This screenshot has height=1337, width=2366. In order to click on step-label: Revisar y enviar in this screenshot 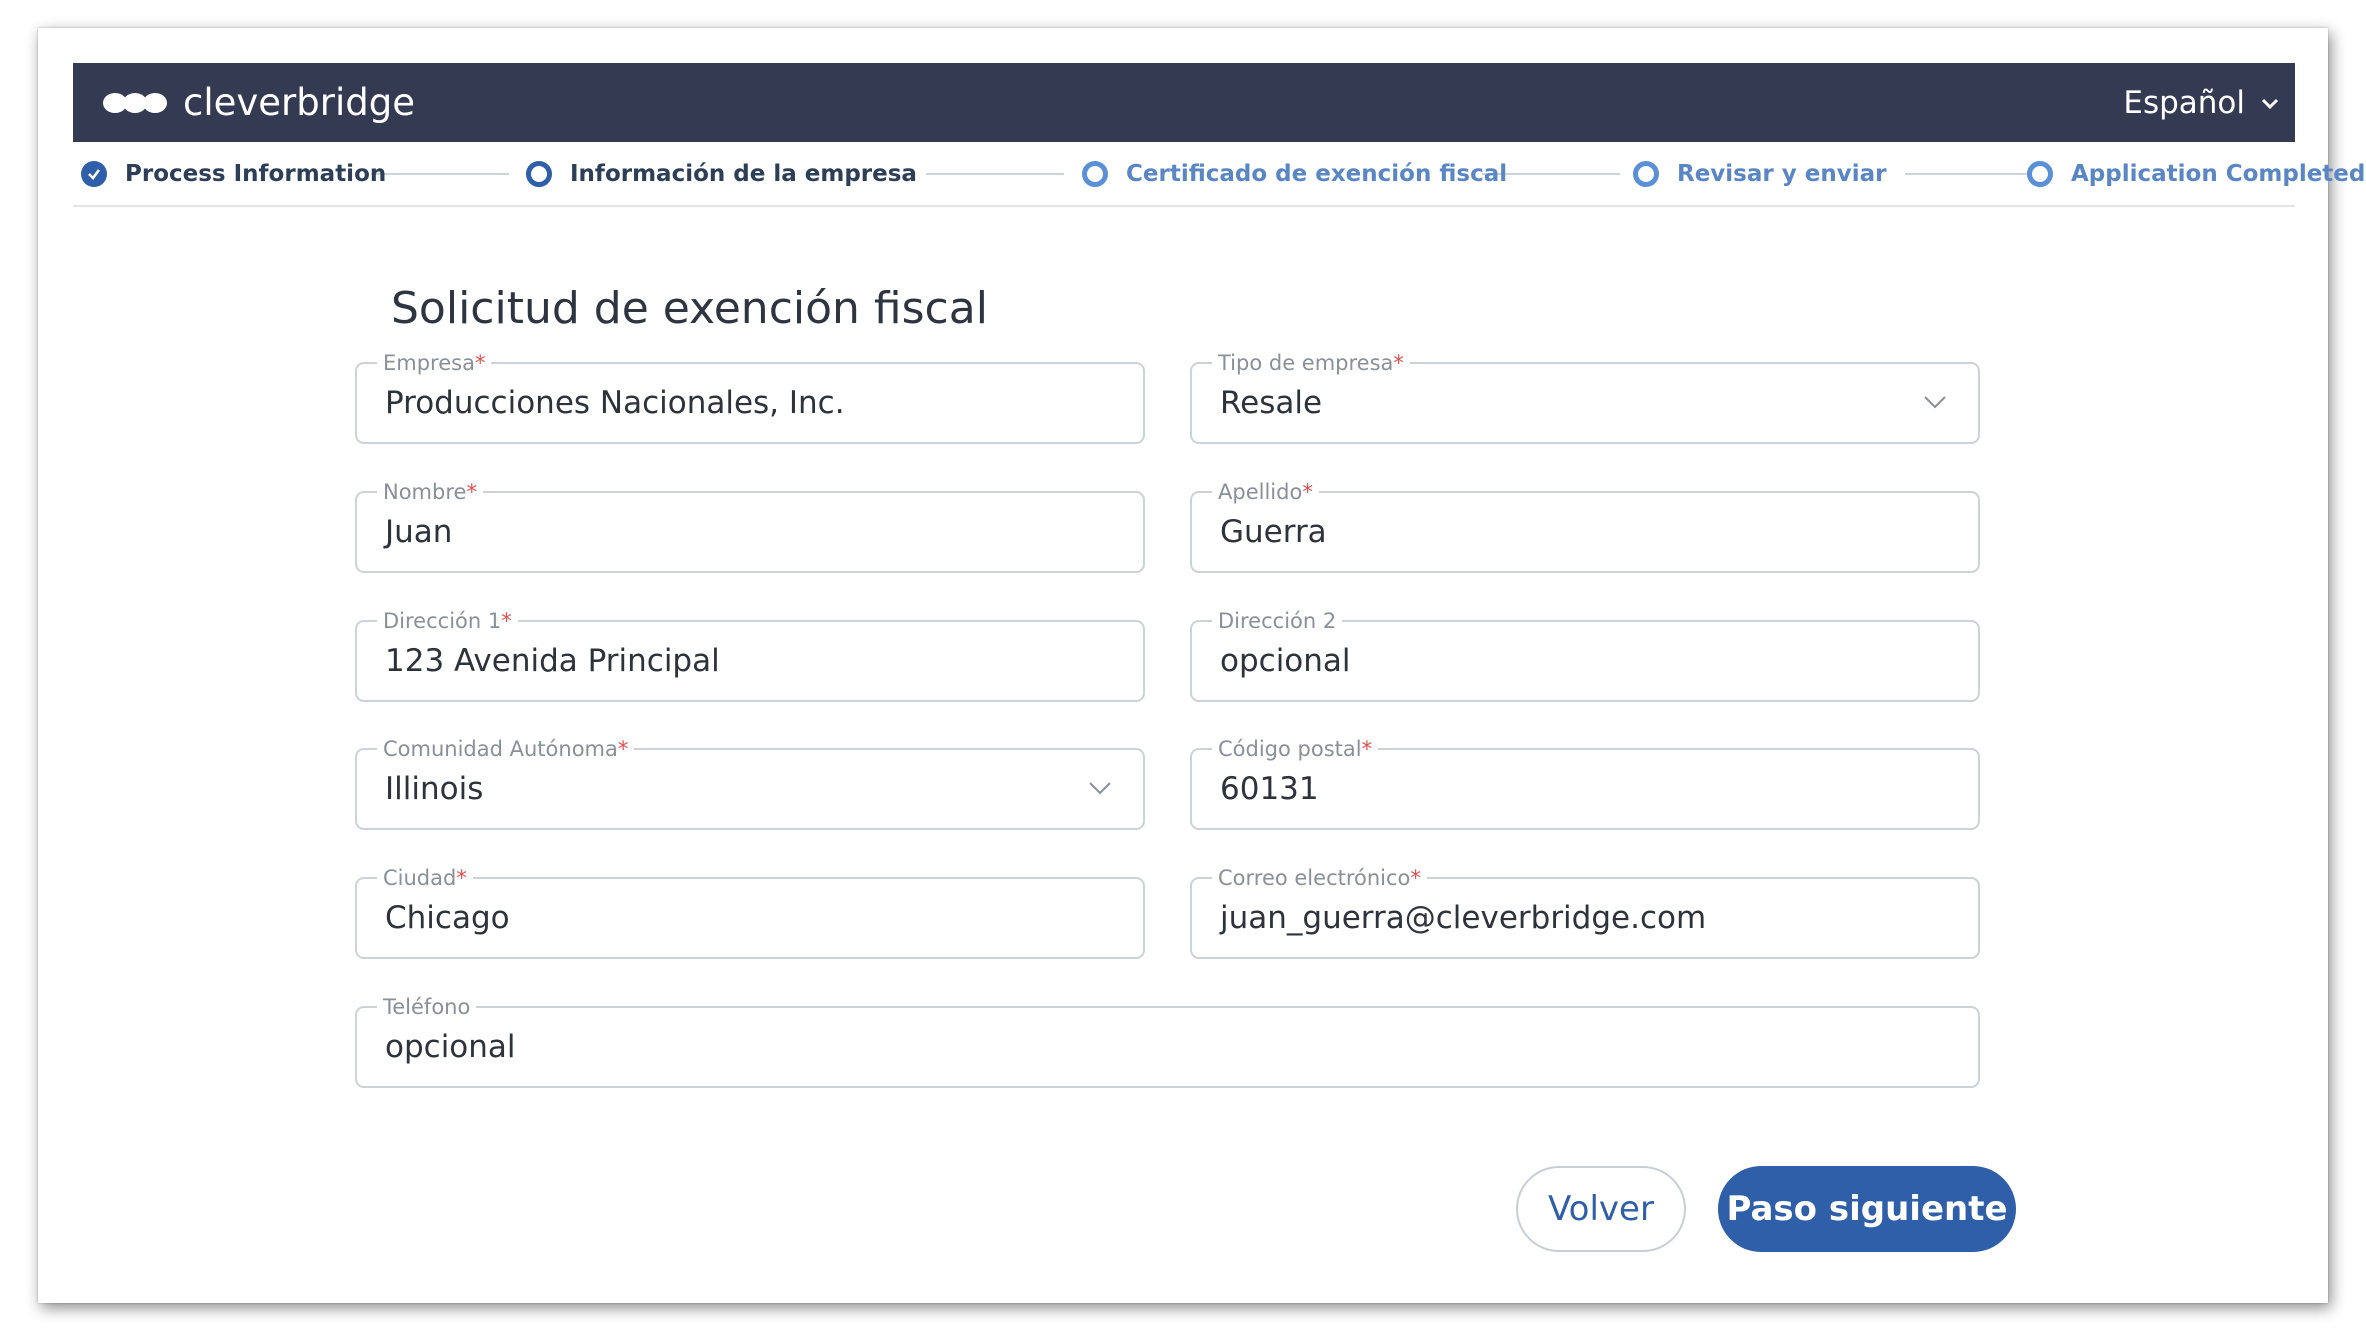, I will do `click(1782, 173)`.